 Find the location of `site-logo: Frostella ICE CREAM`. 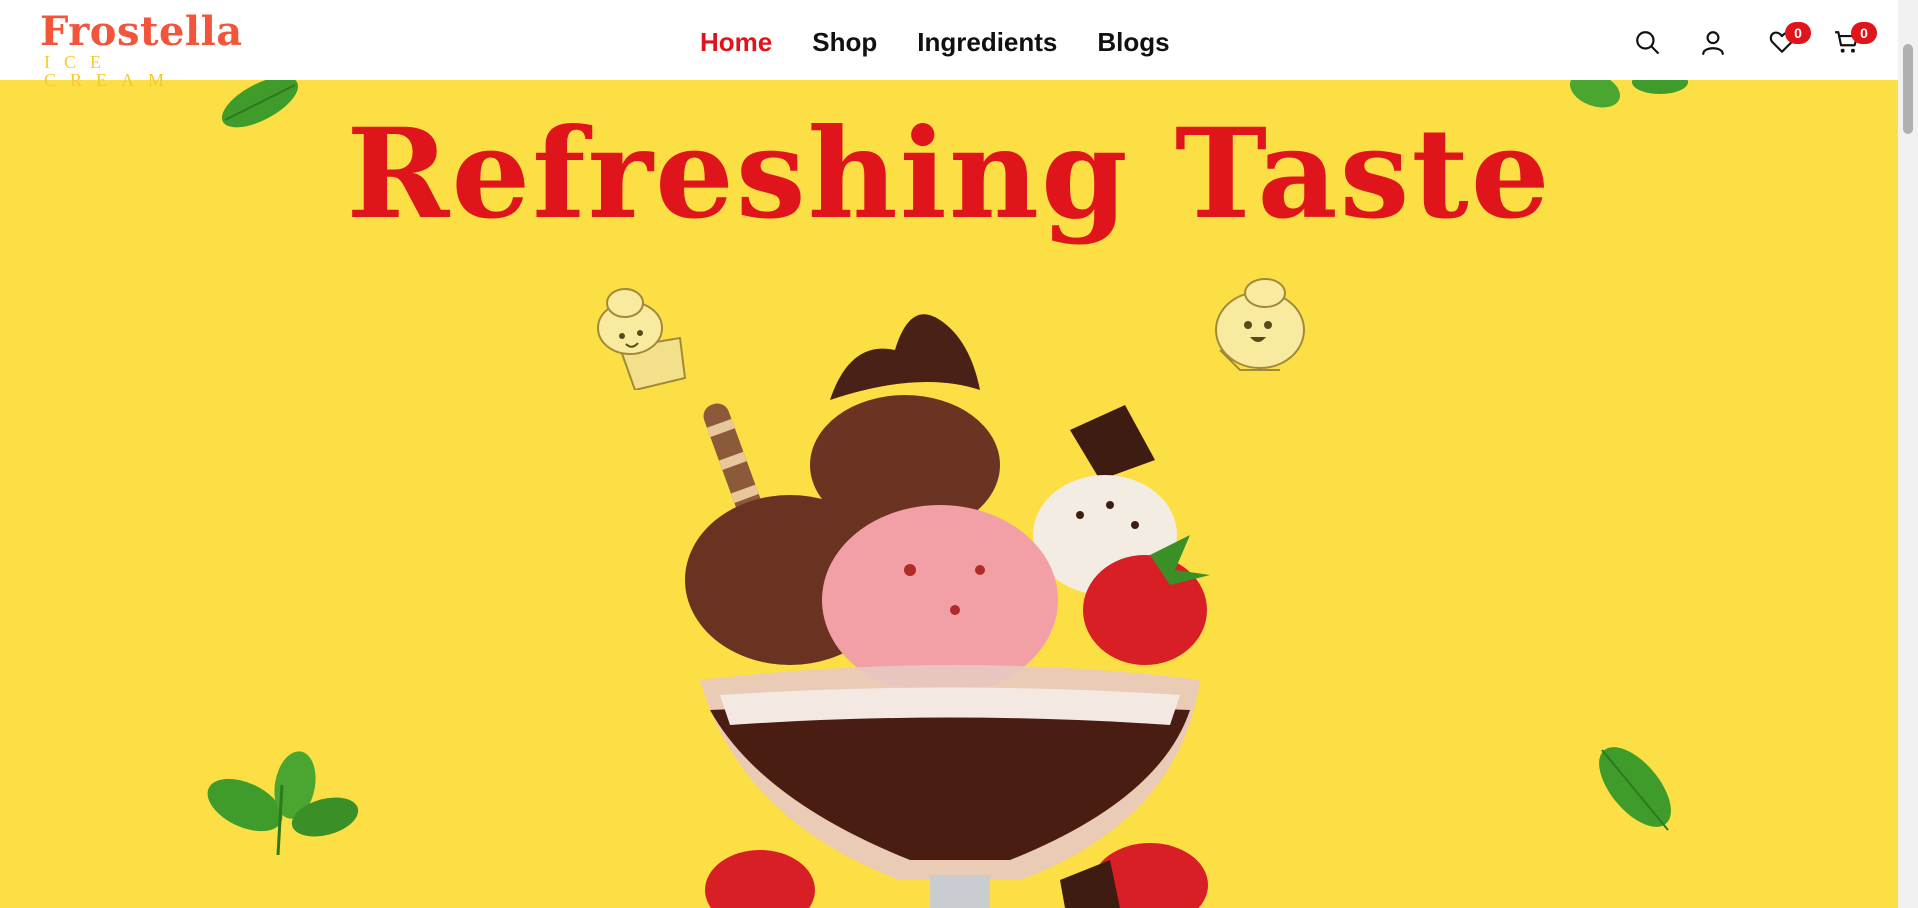

site-logo: Frostella ICE CREAM is located at coordinates (142, 49).